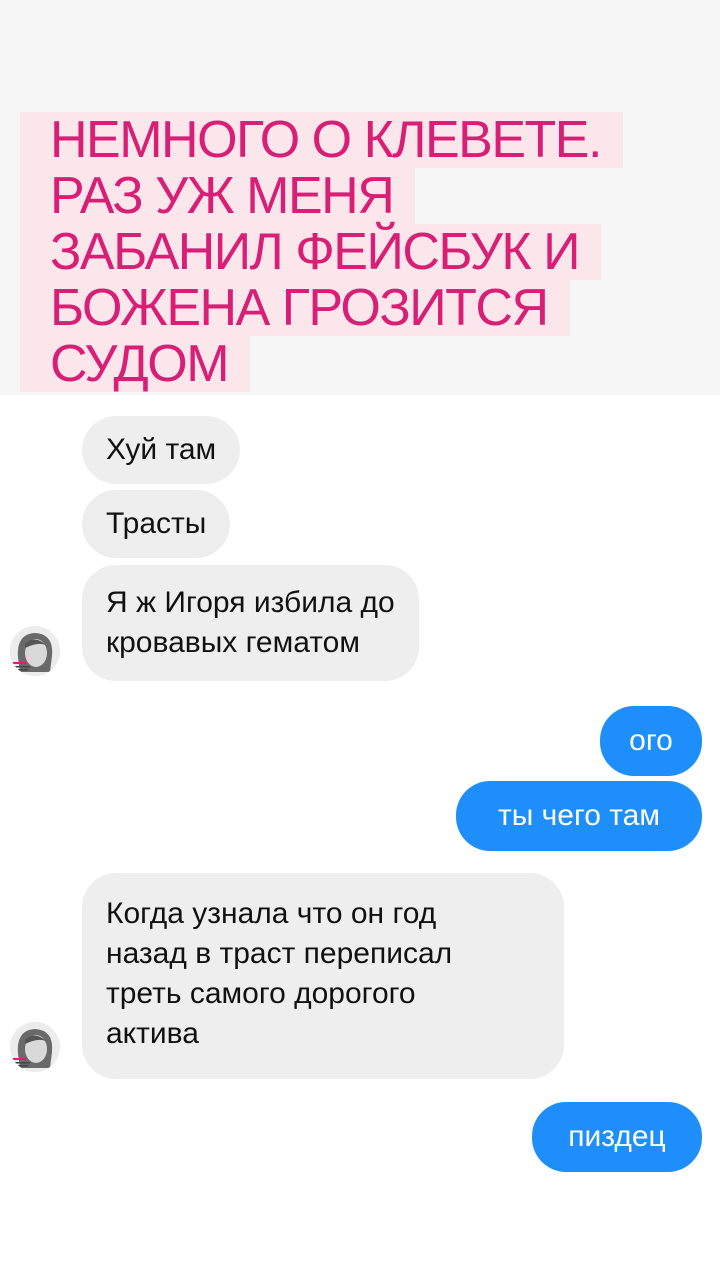 The width and height of the screenshot is (720, 1280). I want to click on headline-line-text: СУДОМ, so click(135, 364).